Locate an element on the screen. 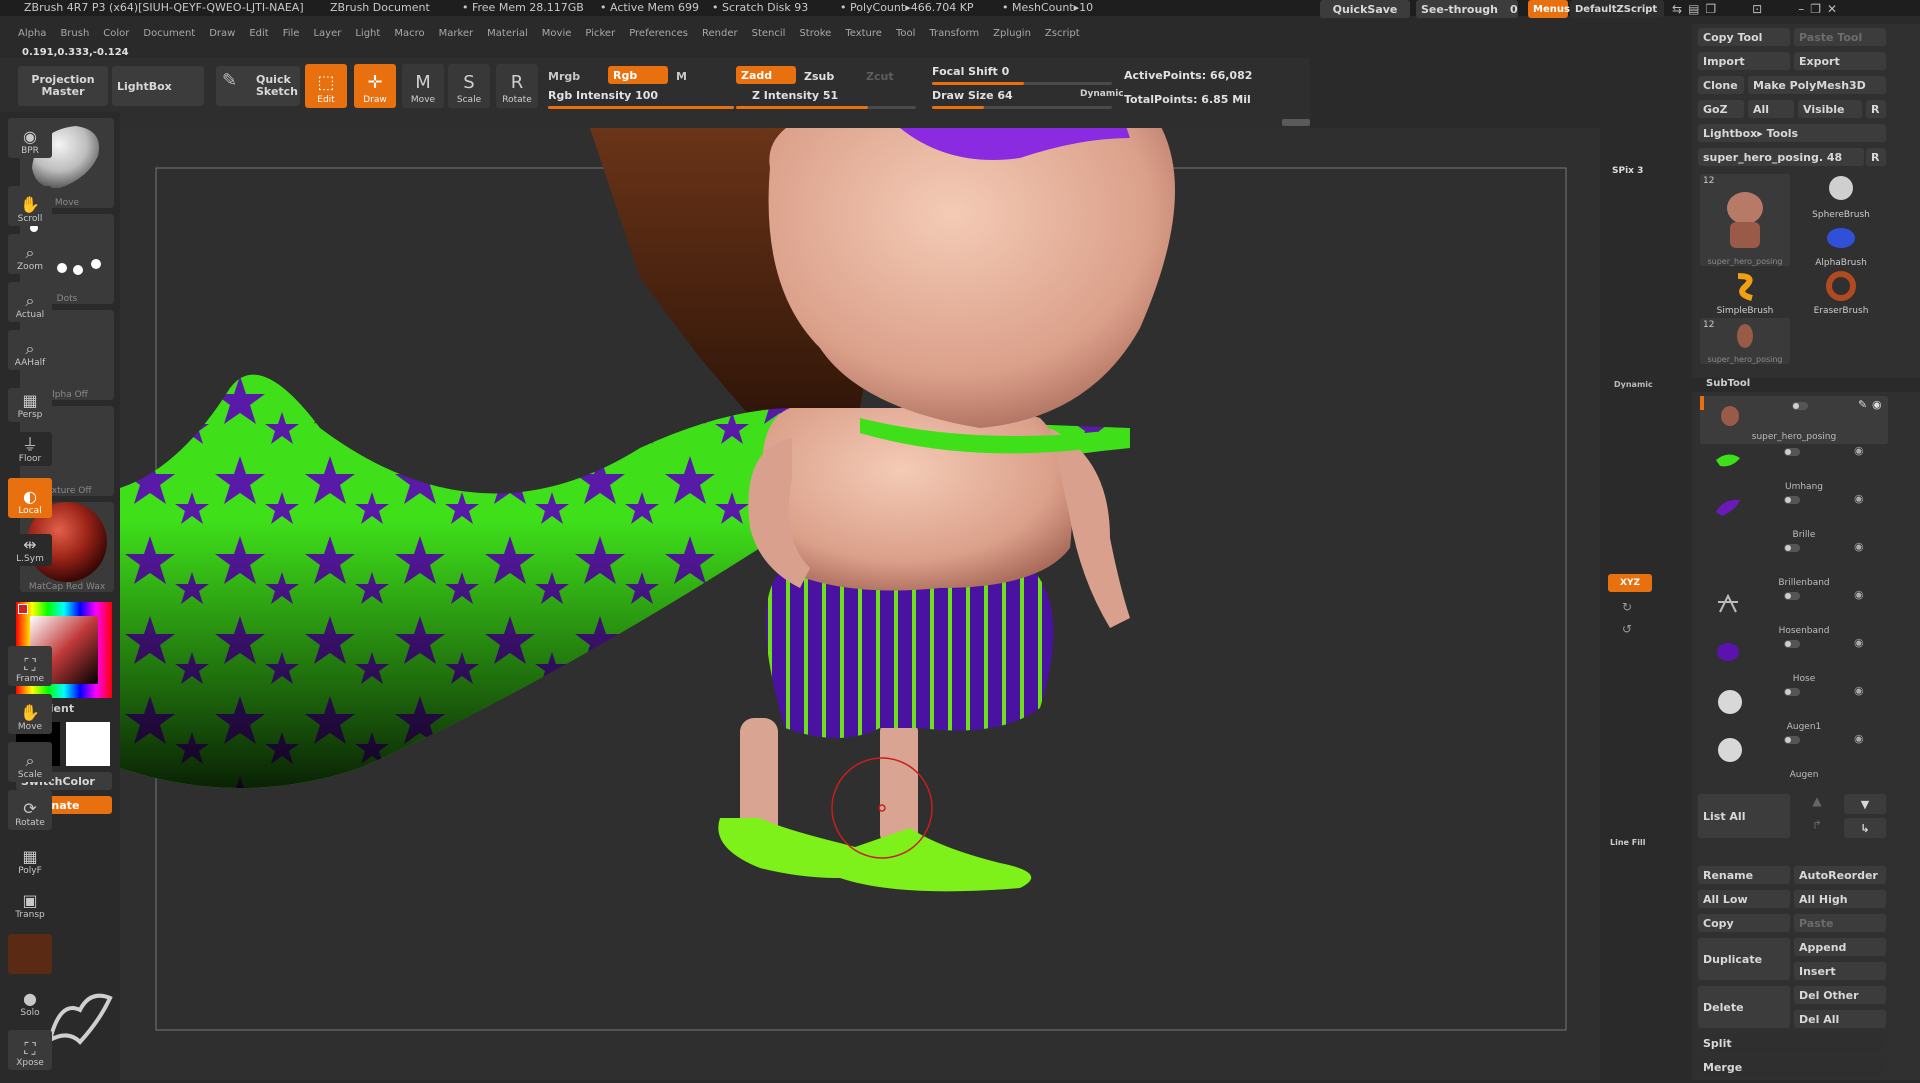  menu-tool: Tool is located at coordinates (905, 33).